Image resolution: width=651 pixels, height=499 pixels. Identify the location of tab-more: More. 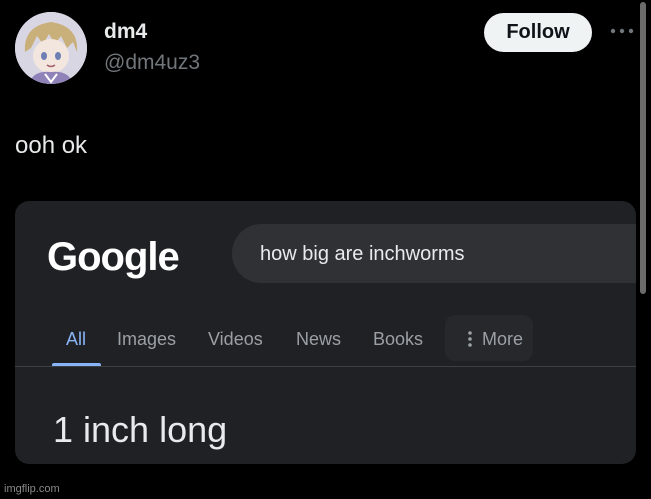
(489, 338).